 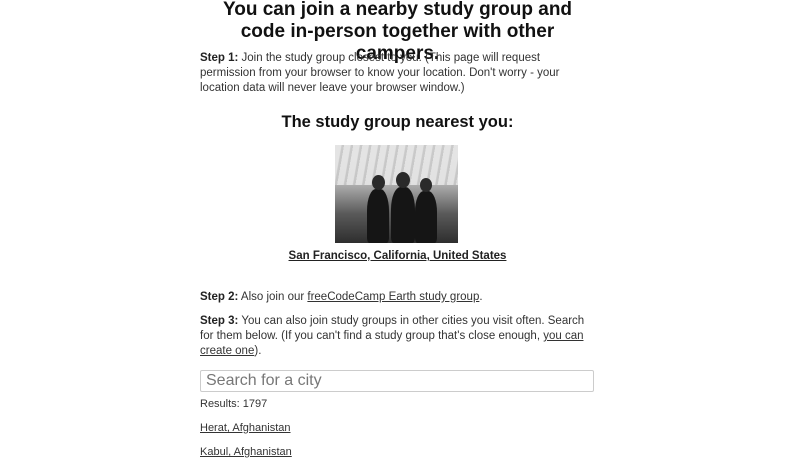 I want to click on study-group-photo, so click(x=396, y=194).